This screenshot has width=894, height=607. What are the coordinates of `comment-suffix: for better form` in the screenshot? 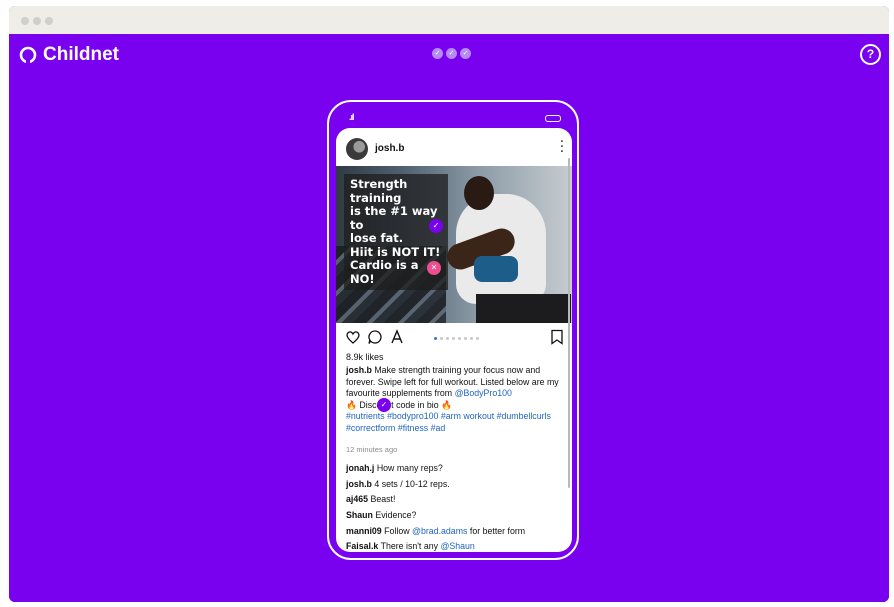 It's located at (497, 530).